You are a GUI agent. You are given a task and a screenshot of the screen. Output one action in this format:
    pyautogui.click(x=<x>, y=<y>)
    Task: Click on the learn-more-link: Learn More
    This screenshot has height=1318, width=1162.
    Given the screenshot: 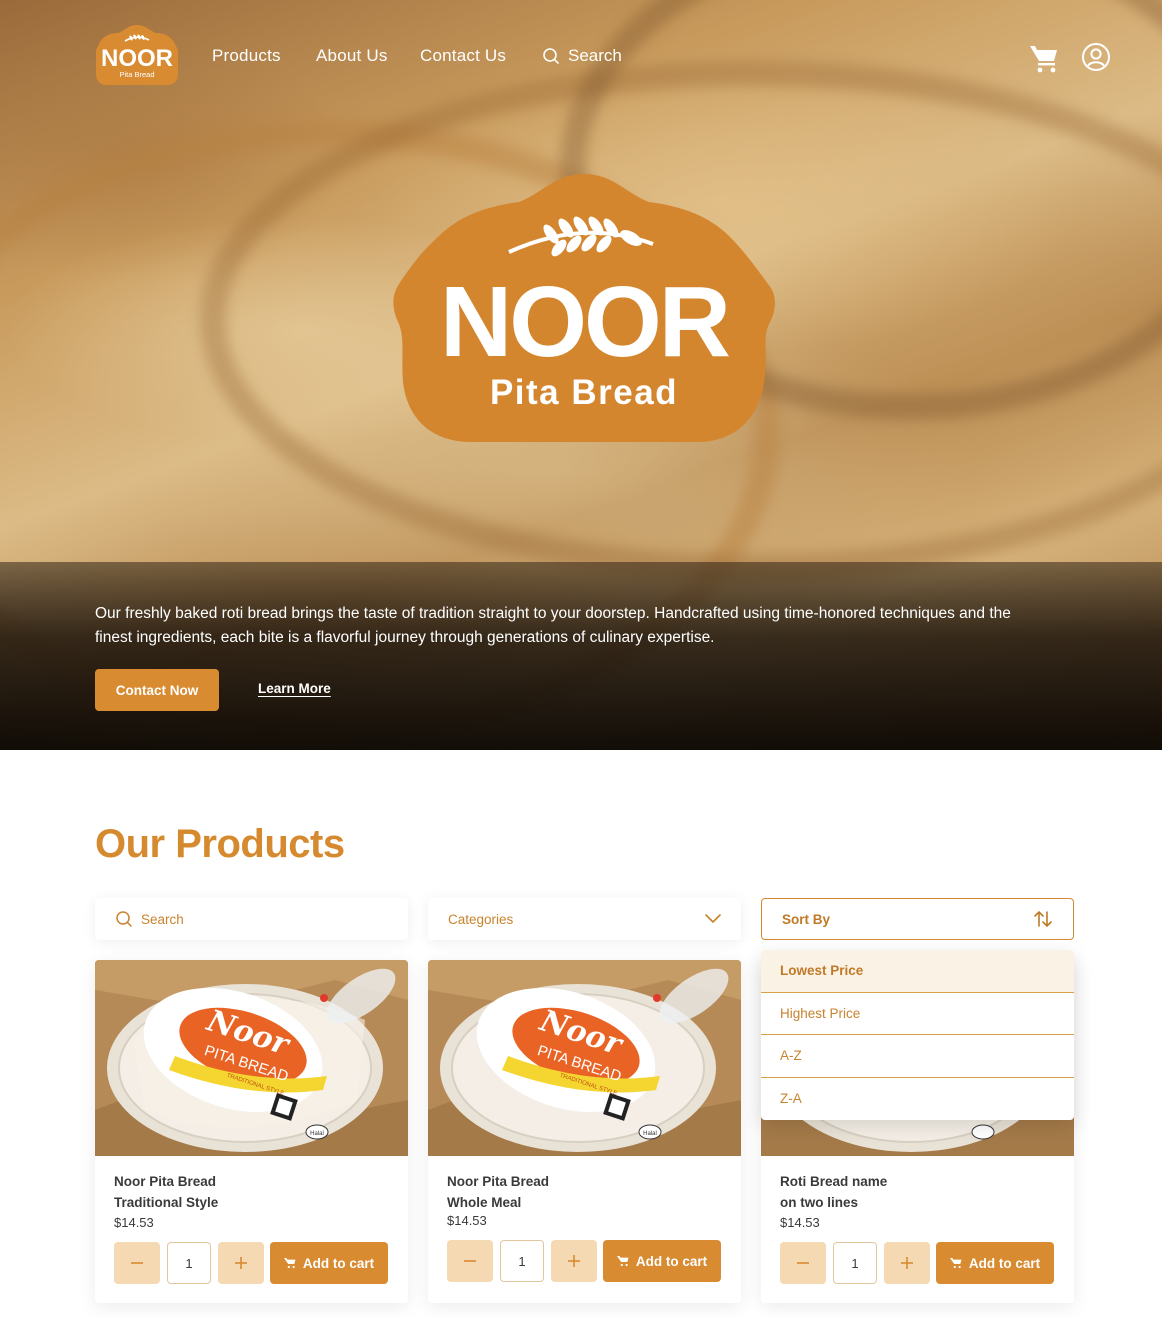 What is the action you would take?
    pyautogui.click(x=294, y=688)
    